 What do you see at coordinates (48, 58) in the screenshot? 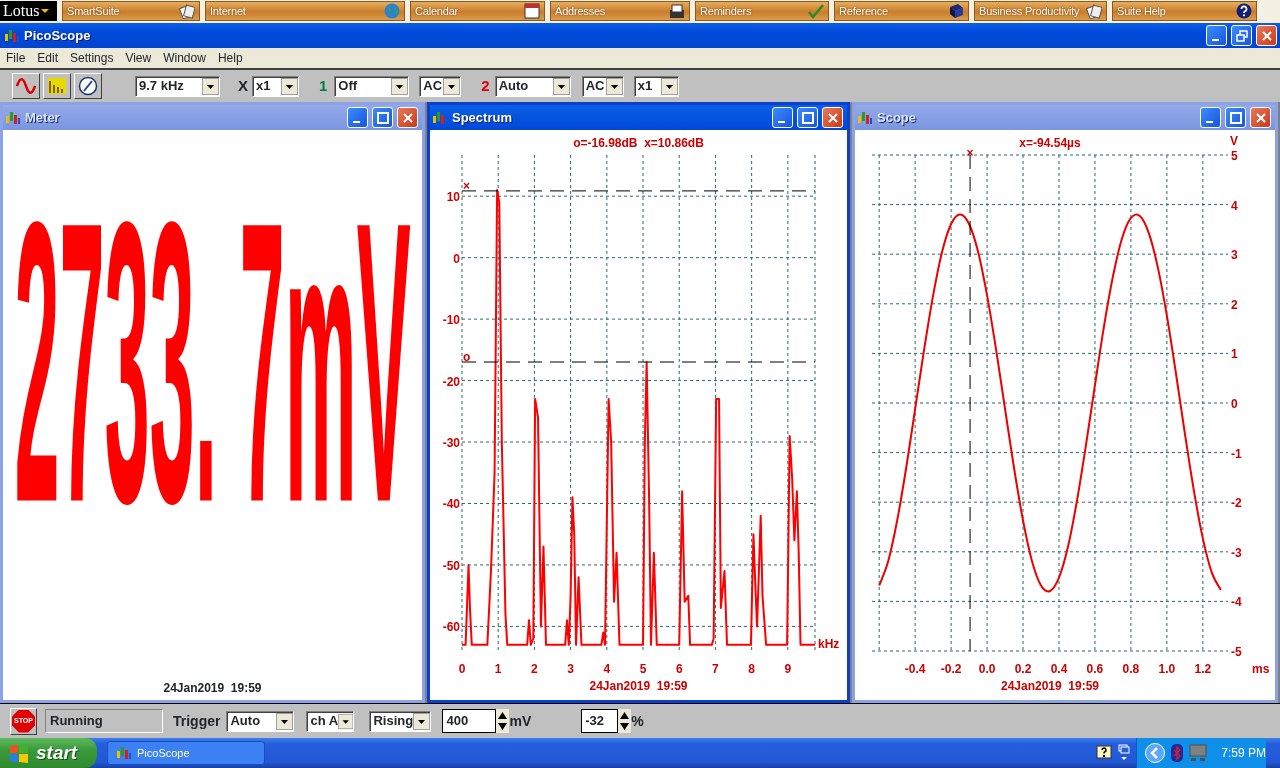
I see `menu-item: Edit` at bounding box center [48, 58].